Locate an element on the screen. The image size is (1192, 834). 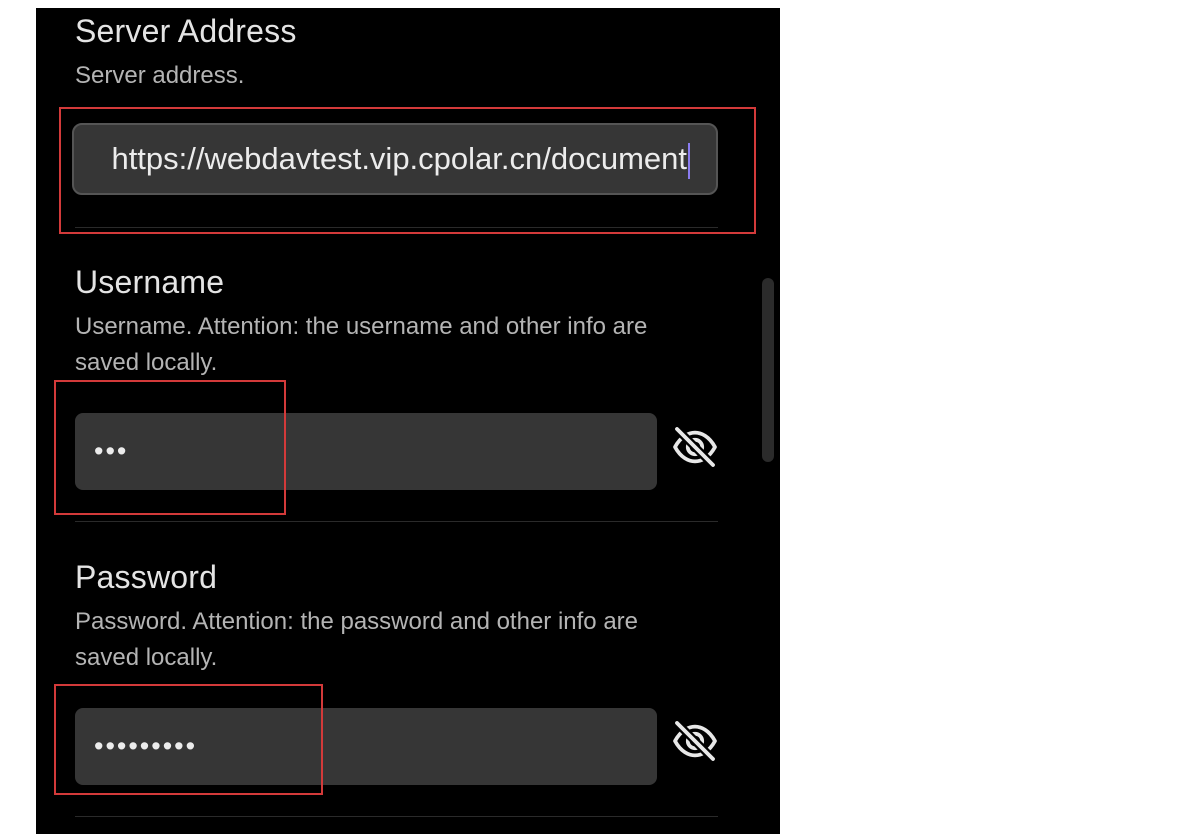
password-title: Password is located at coordinates (146, 577).